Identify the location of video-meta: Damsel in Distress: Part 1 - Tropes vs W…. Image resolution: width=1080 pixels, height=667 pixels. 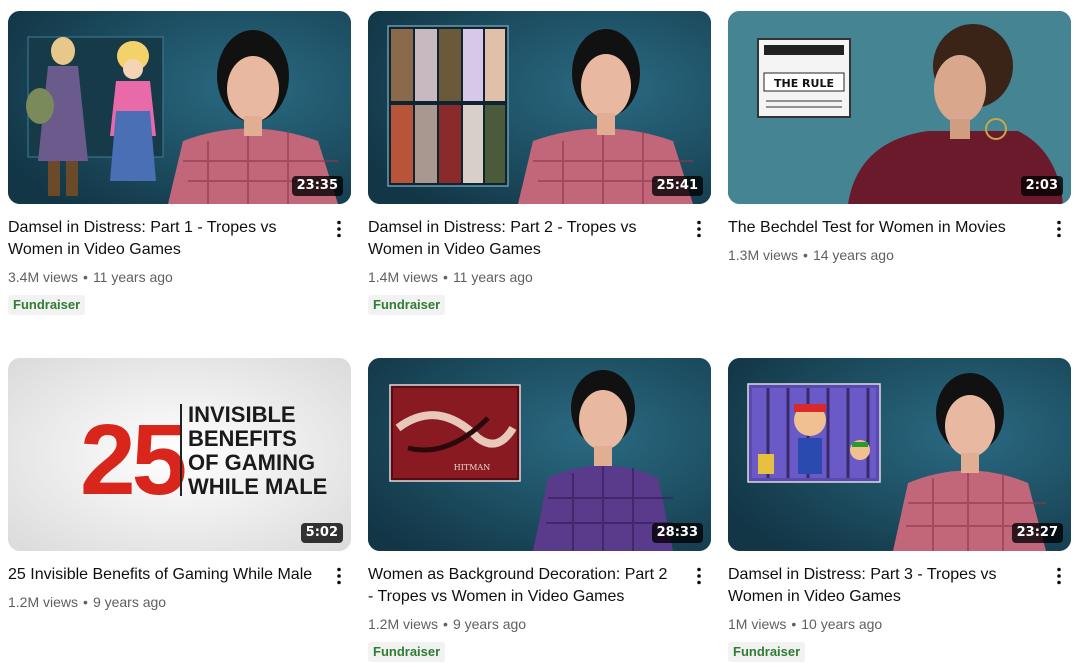
(179, 266).